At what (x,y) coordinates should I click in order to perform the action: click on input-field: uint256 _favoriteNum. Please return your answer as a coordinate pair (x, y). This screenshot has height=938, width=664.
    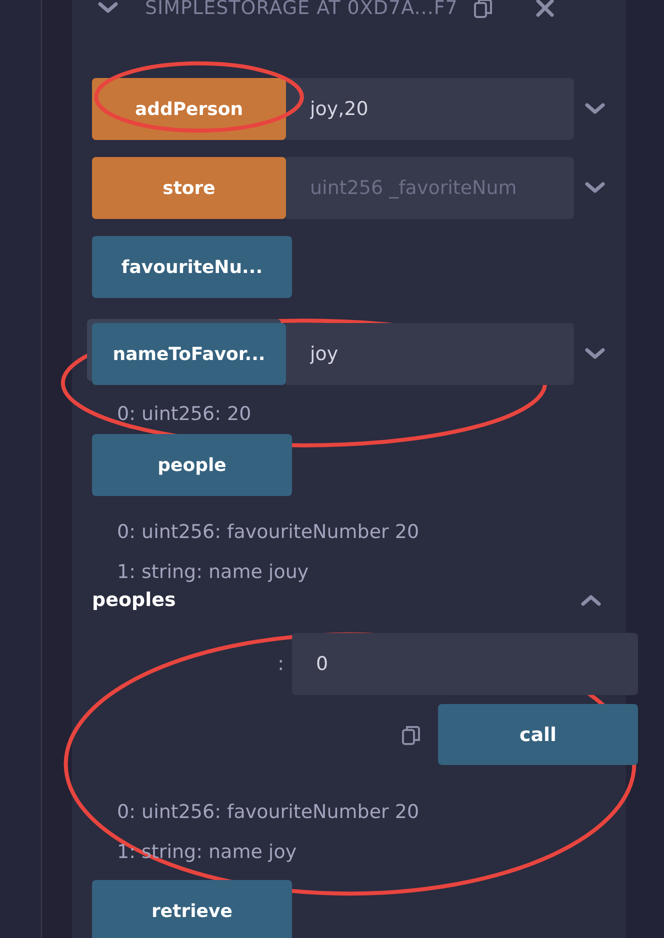
    Looking at the image, I should click on (430, 188).